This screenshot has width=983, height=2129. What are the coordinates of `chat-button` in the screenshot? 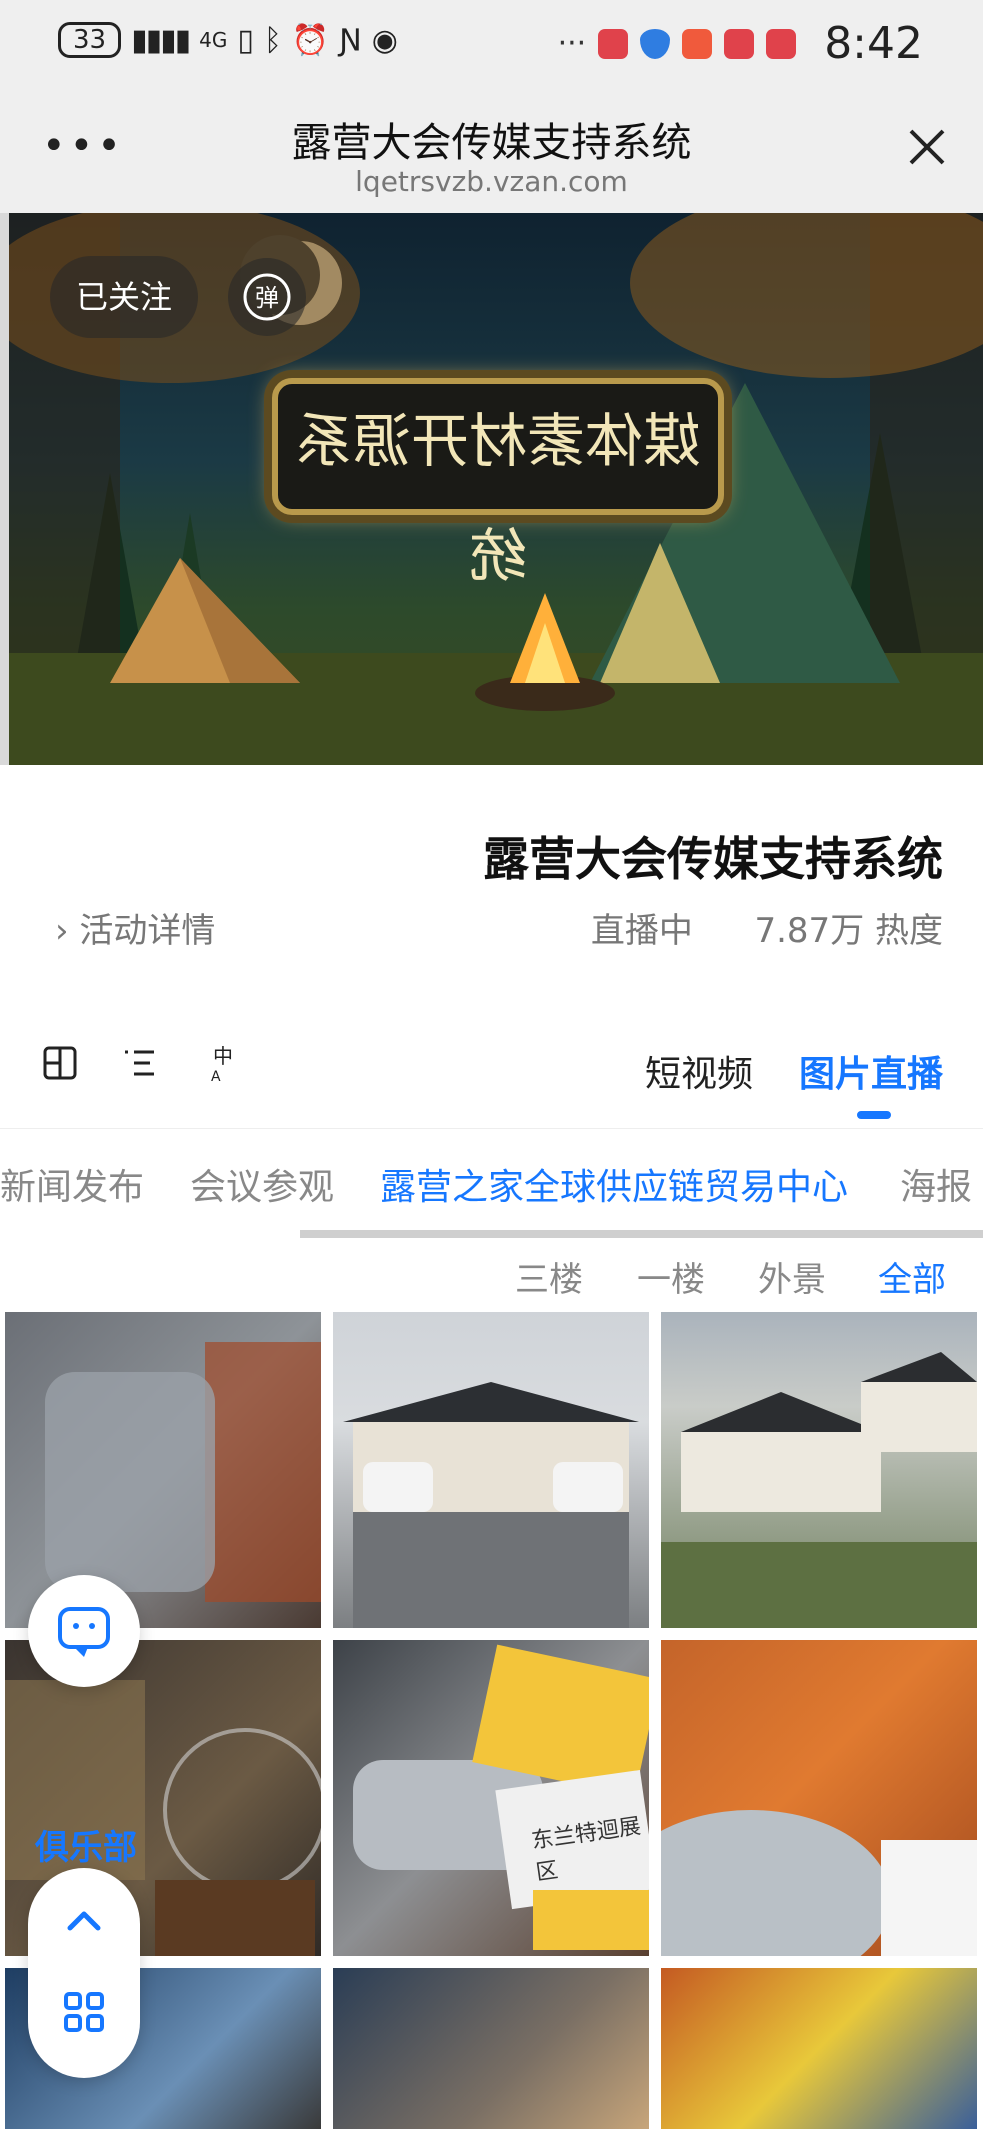 It's located at (84, 1631).